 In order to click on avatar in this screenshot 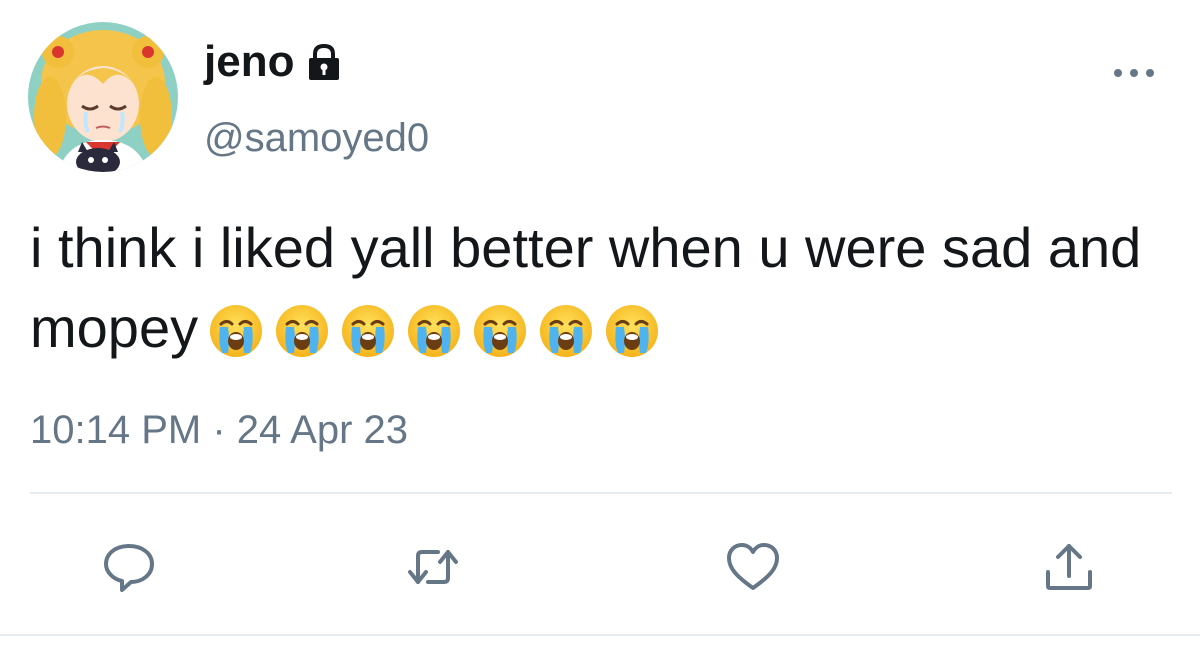, I will do `click(103, 97)`.